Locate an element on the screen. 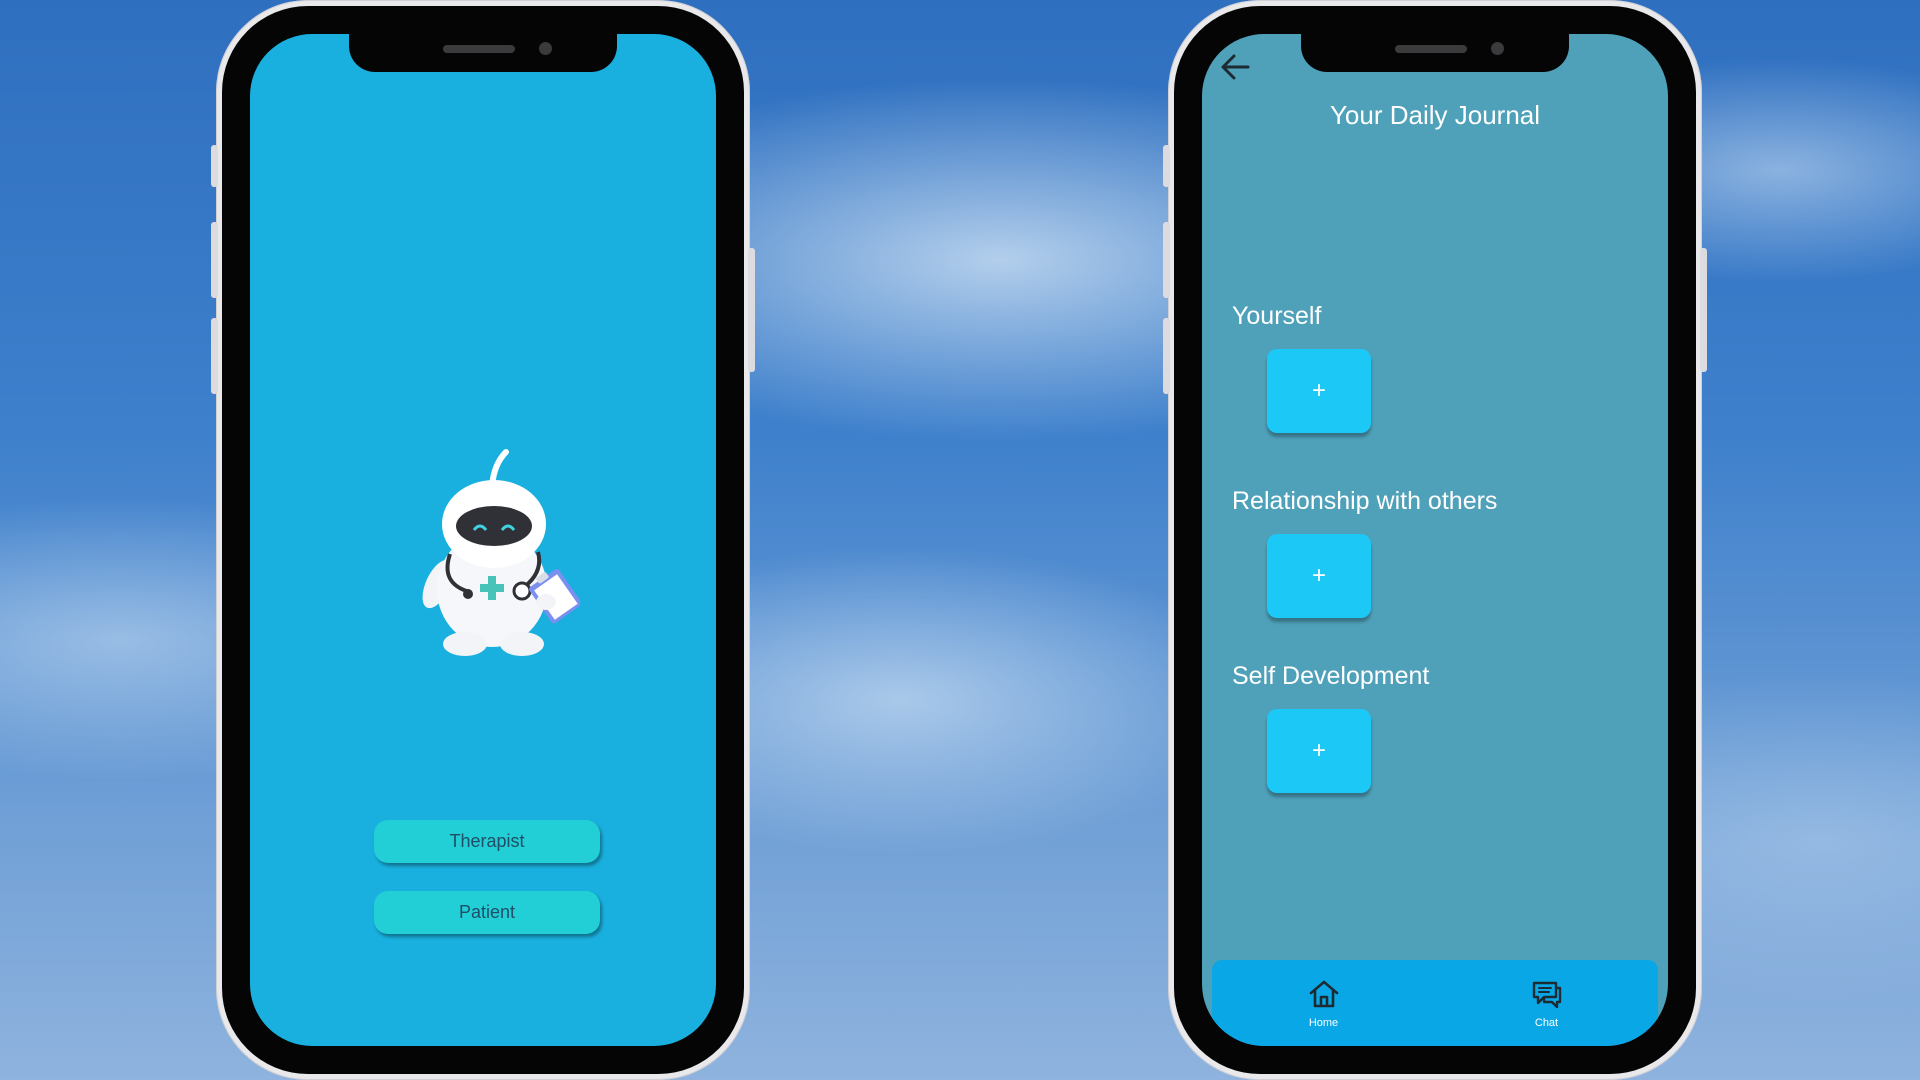 Image resolution: width=1920 pixels, height=1080 pixels. section-label-yourself: Yourself is located at coordinates (1277, 316).